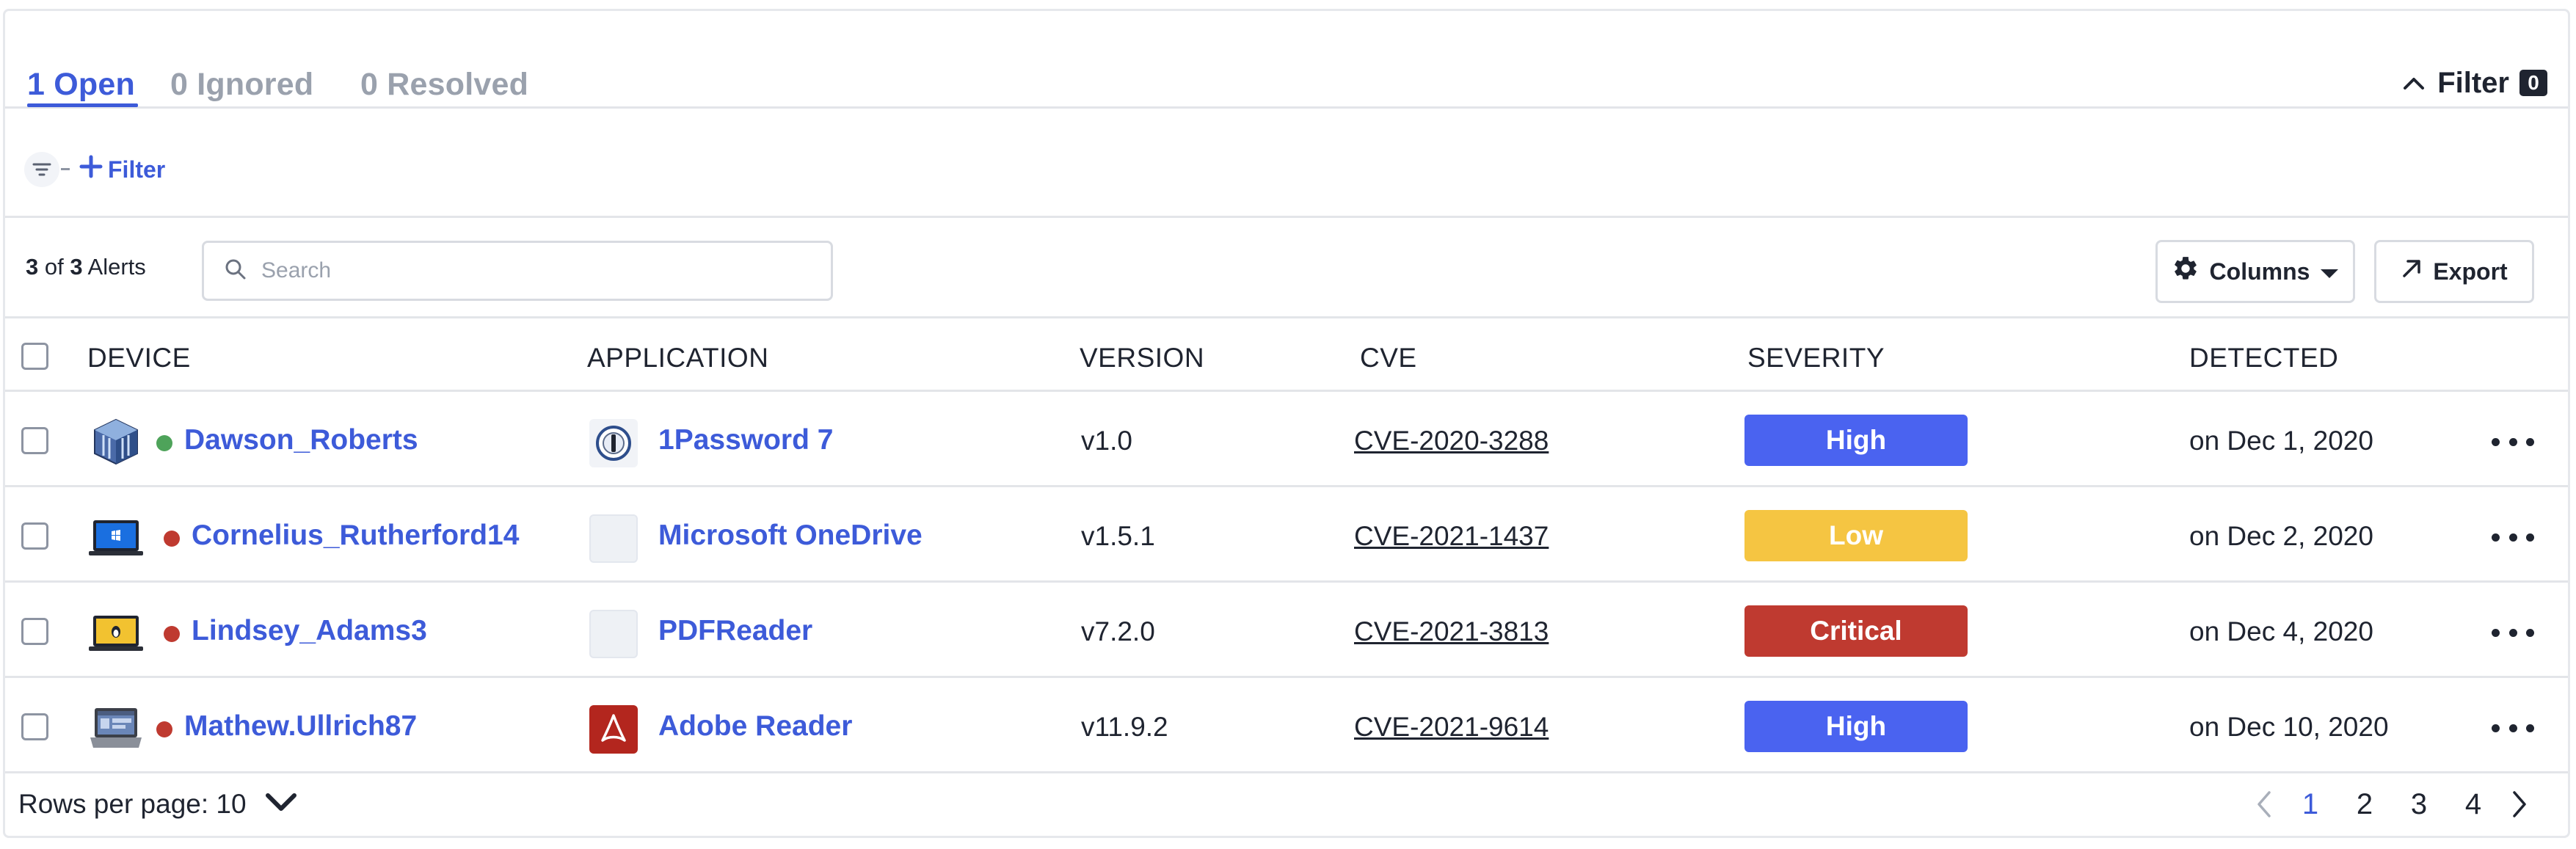 The image size is (2576, 849). I want to click on search-input, so click(540, 270).